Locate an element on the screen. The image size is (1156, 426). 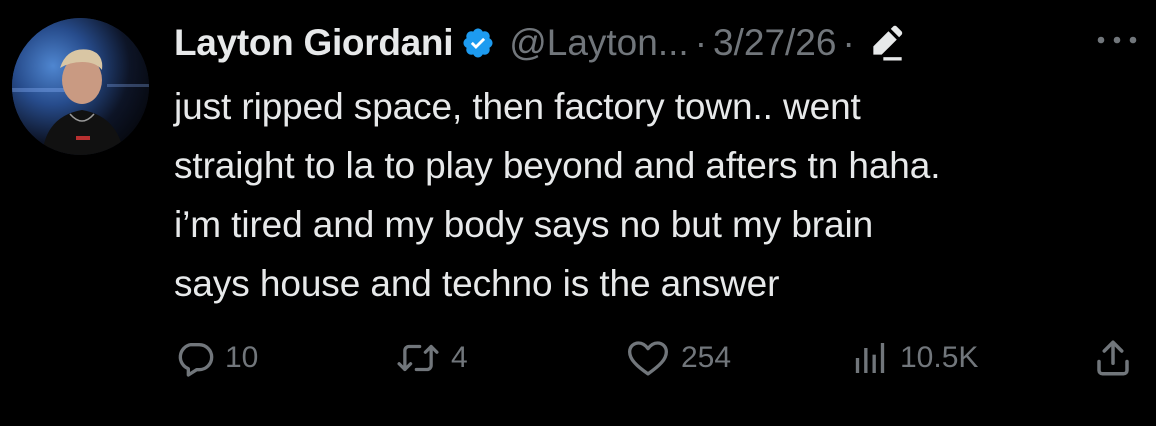
reply-icon is located at coordinates (195, 358).